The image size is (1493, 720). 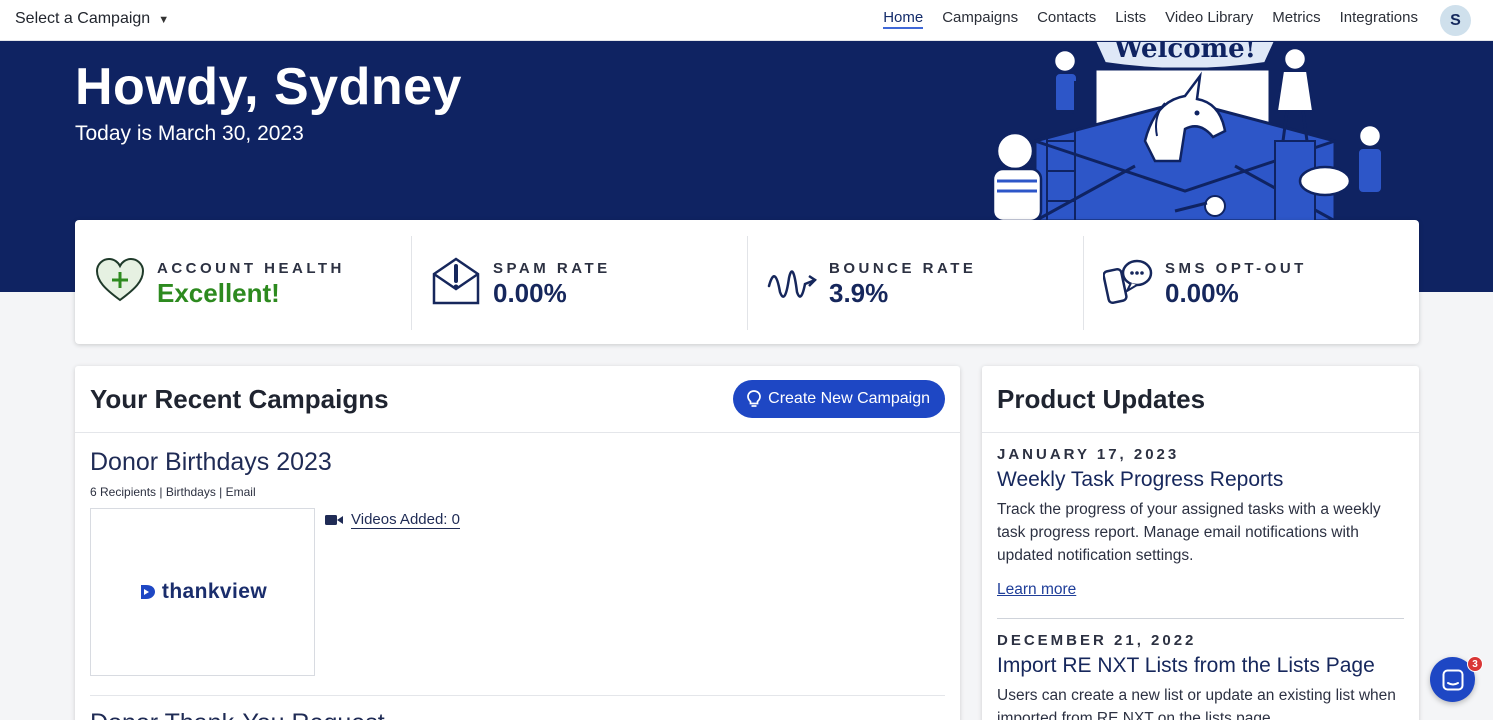 What do you see at coordinates (915, 282) in the screenshot?
I see `stat-bounce-rate: BOUNCE RATE 3.9%` at bounding box center [915, 282].